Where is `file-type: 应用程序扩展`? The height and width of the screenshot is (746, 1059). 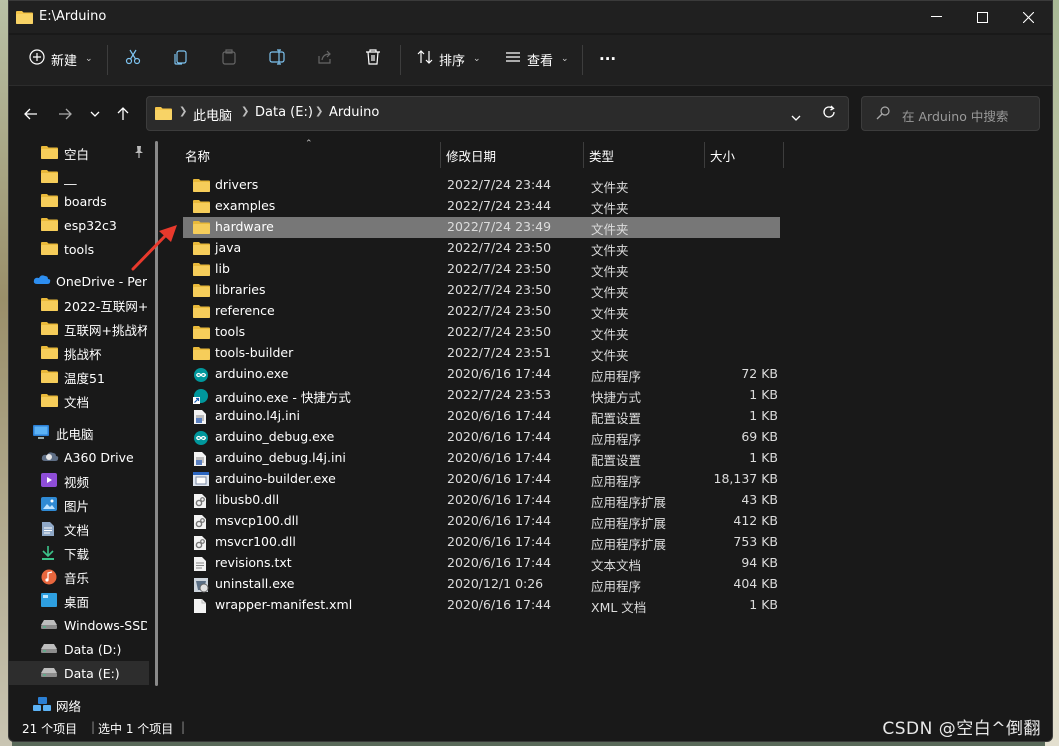 file-type: 应用程序扩展 is located at coordinates (629, 502).